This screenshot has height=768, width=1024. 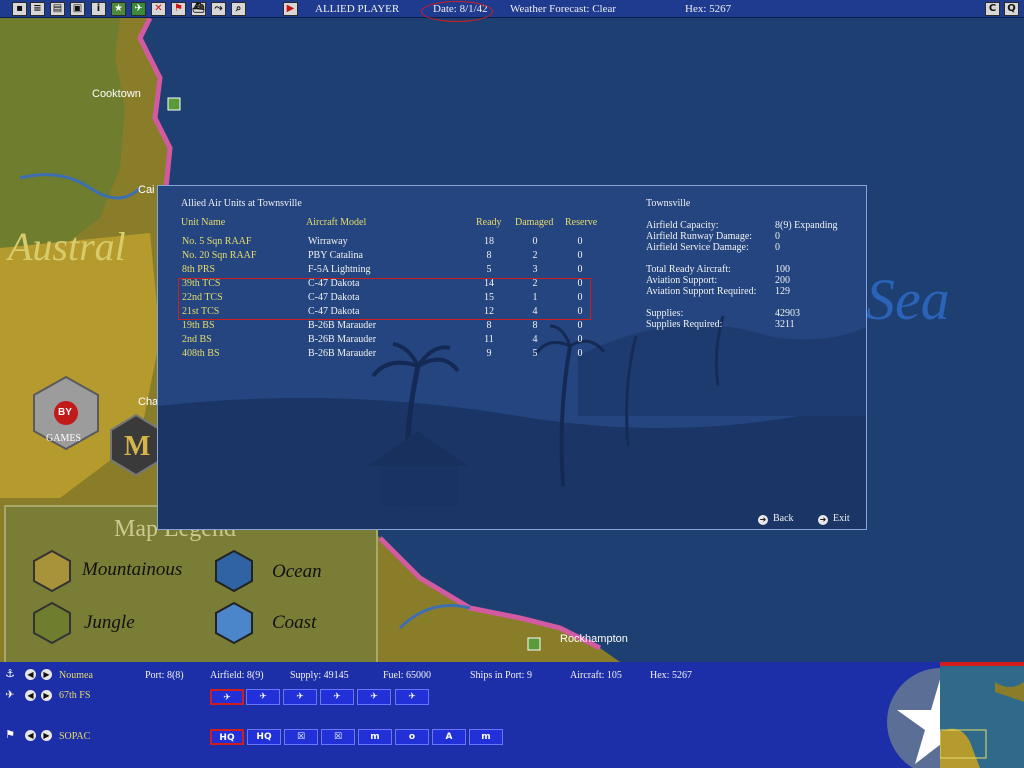 What do you see at coordinates (203, 222) in the screenshot?
I see `header-unit-name: Unit Name` at bounding box center [203, 222].